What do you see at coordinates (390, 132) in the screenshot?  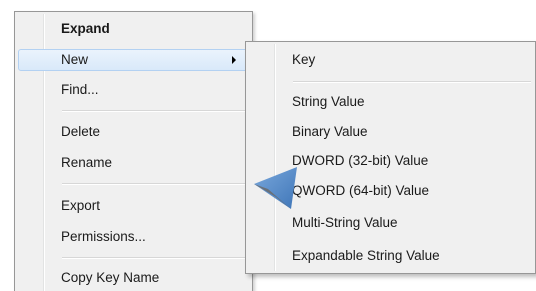 I see `submenu-item-binary-value: Binary Value` at bounding box center [390, 132].